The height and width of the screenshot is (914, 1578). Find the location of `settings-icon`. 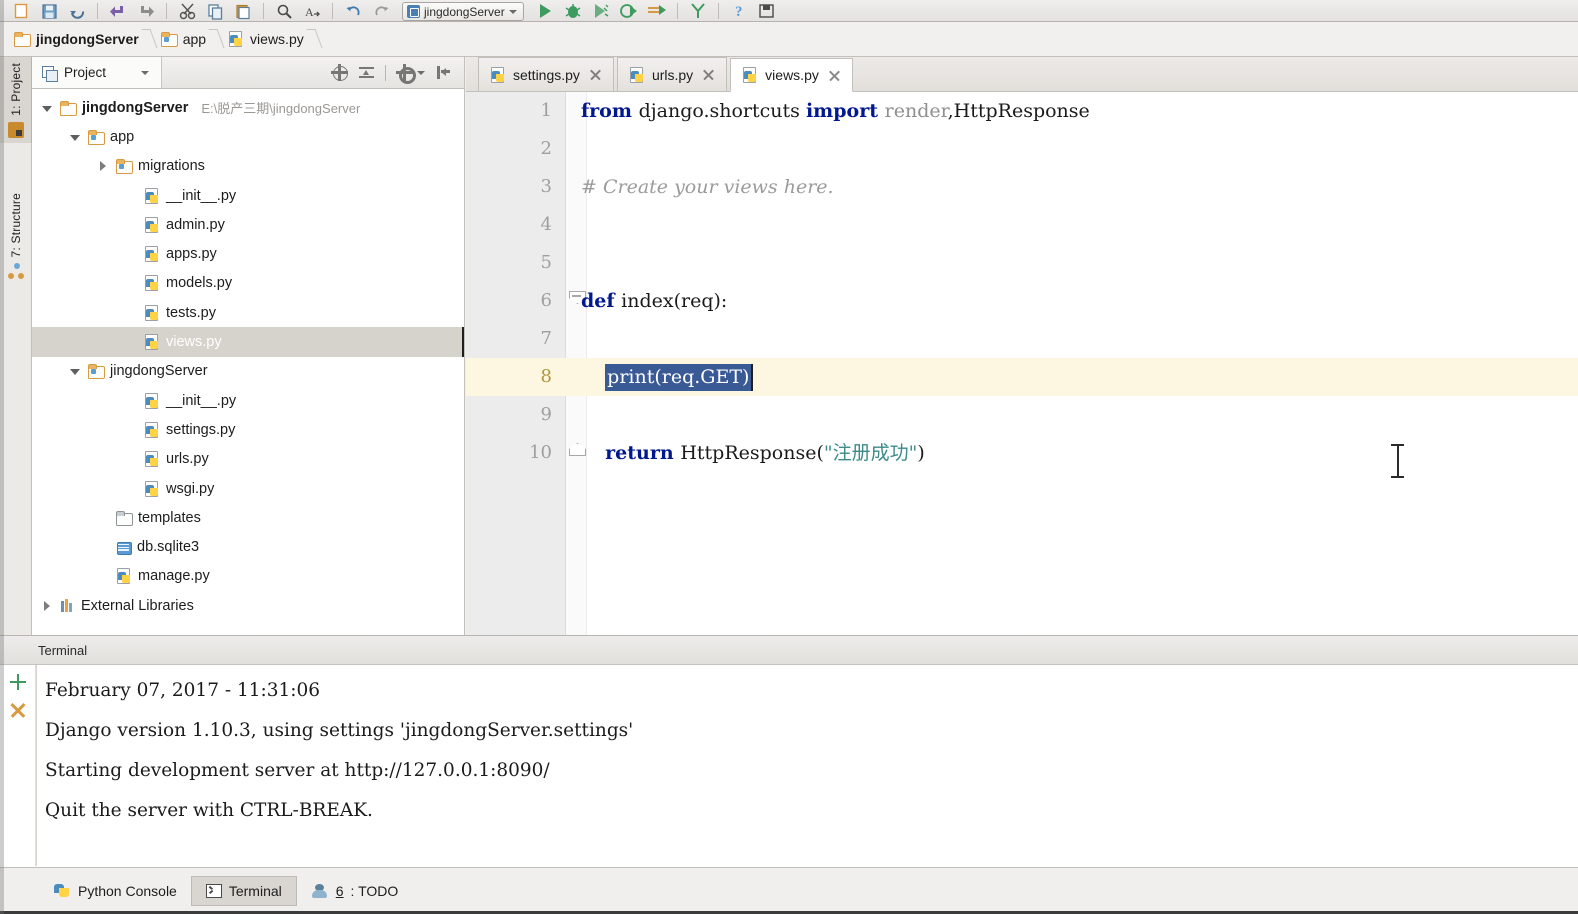

settings-icon is located at coordinates (767, 11).